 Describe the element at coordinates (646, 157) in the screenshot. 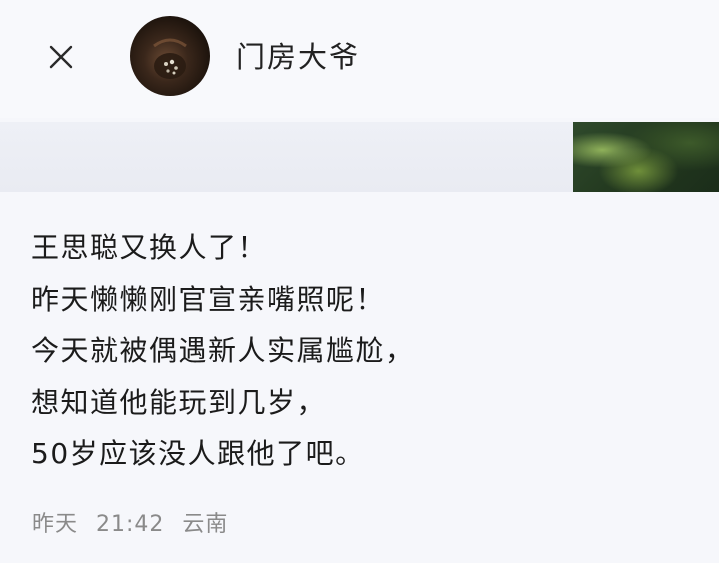

I see `banner-thumbnail` at that location.